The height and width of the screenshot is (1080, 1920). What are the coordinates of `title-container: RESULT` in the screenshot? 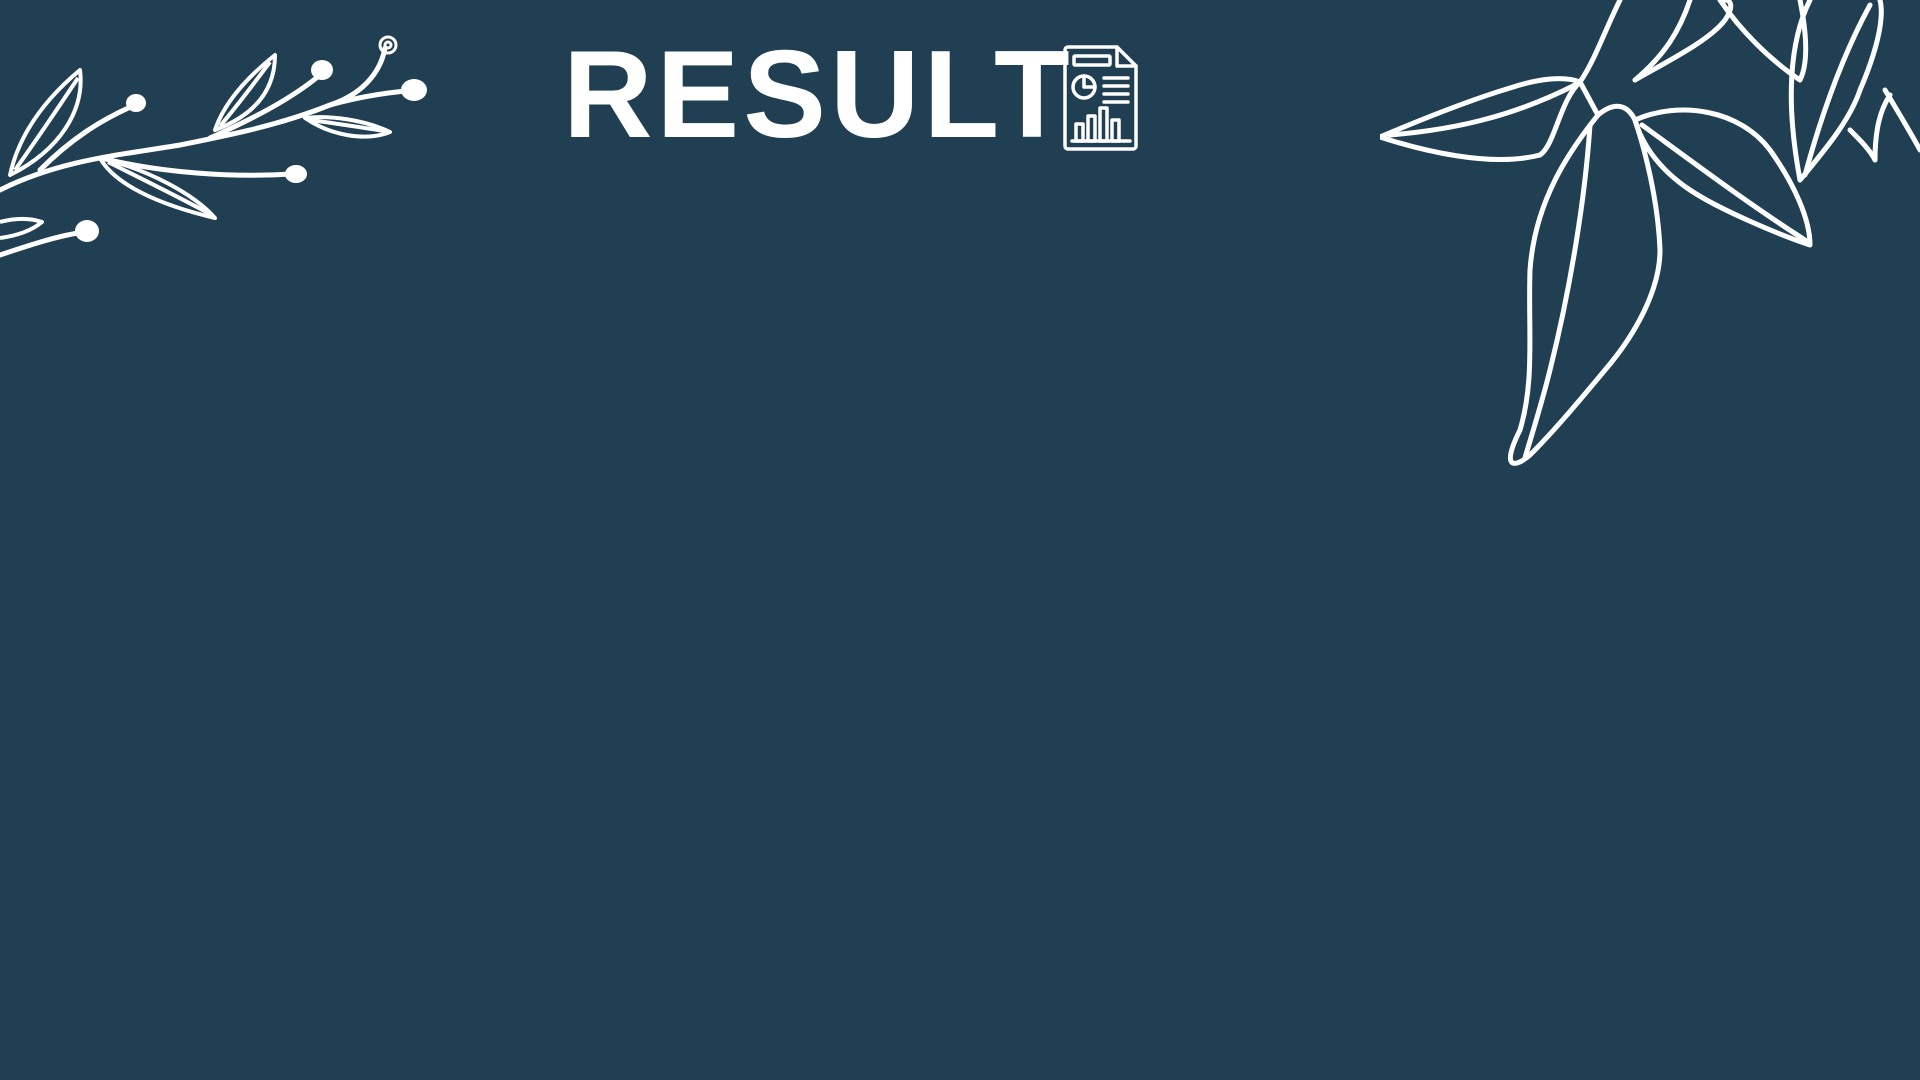 It's located at (818, 95).